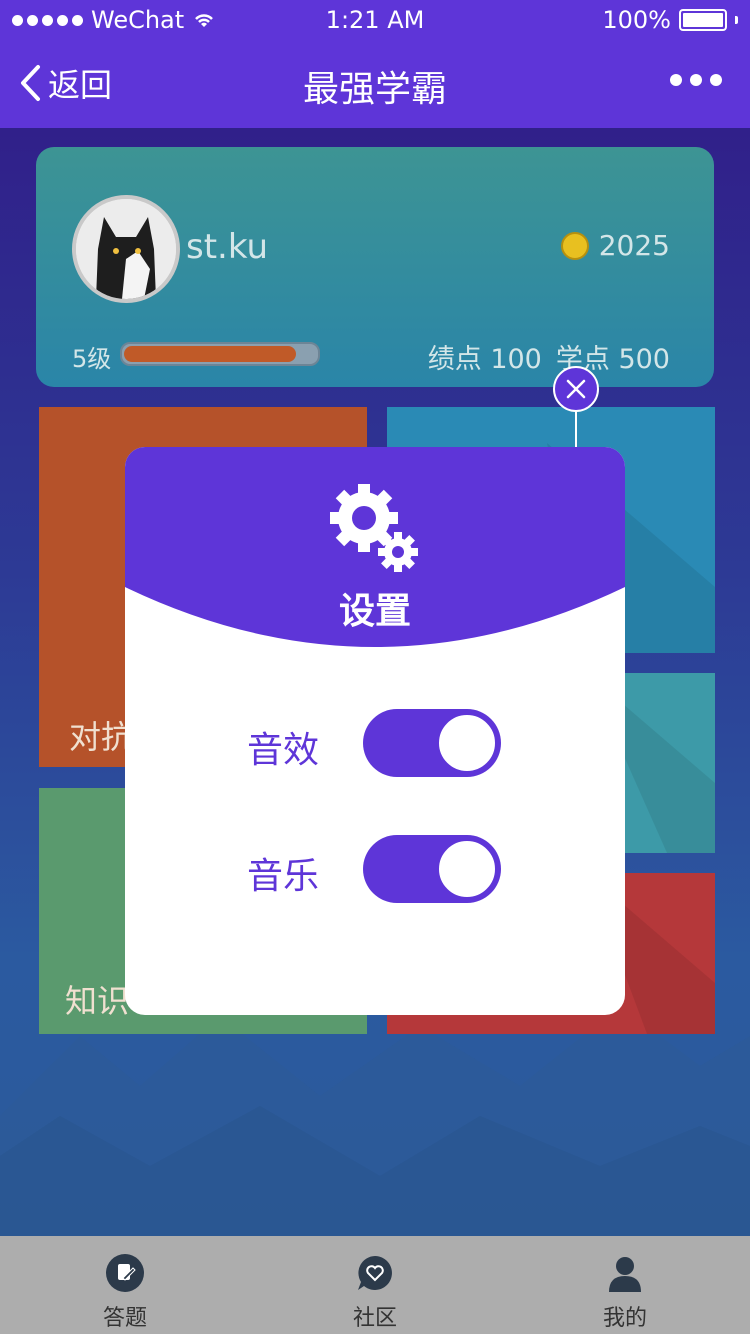  What do you see at coordinates (703, 20) in the screenshot?
I see `battery-icon` at bounding box center [703, 20].